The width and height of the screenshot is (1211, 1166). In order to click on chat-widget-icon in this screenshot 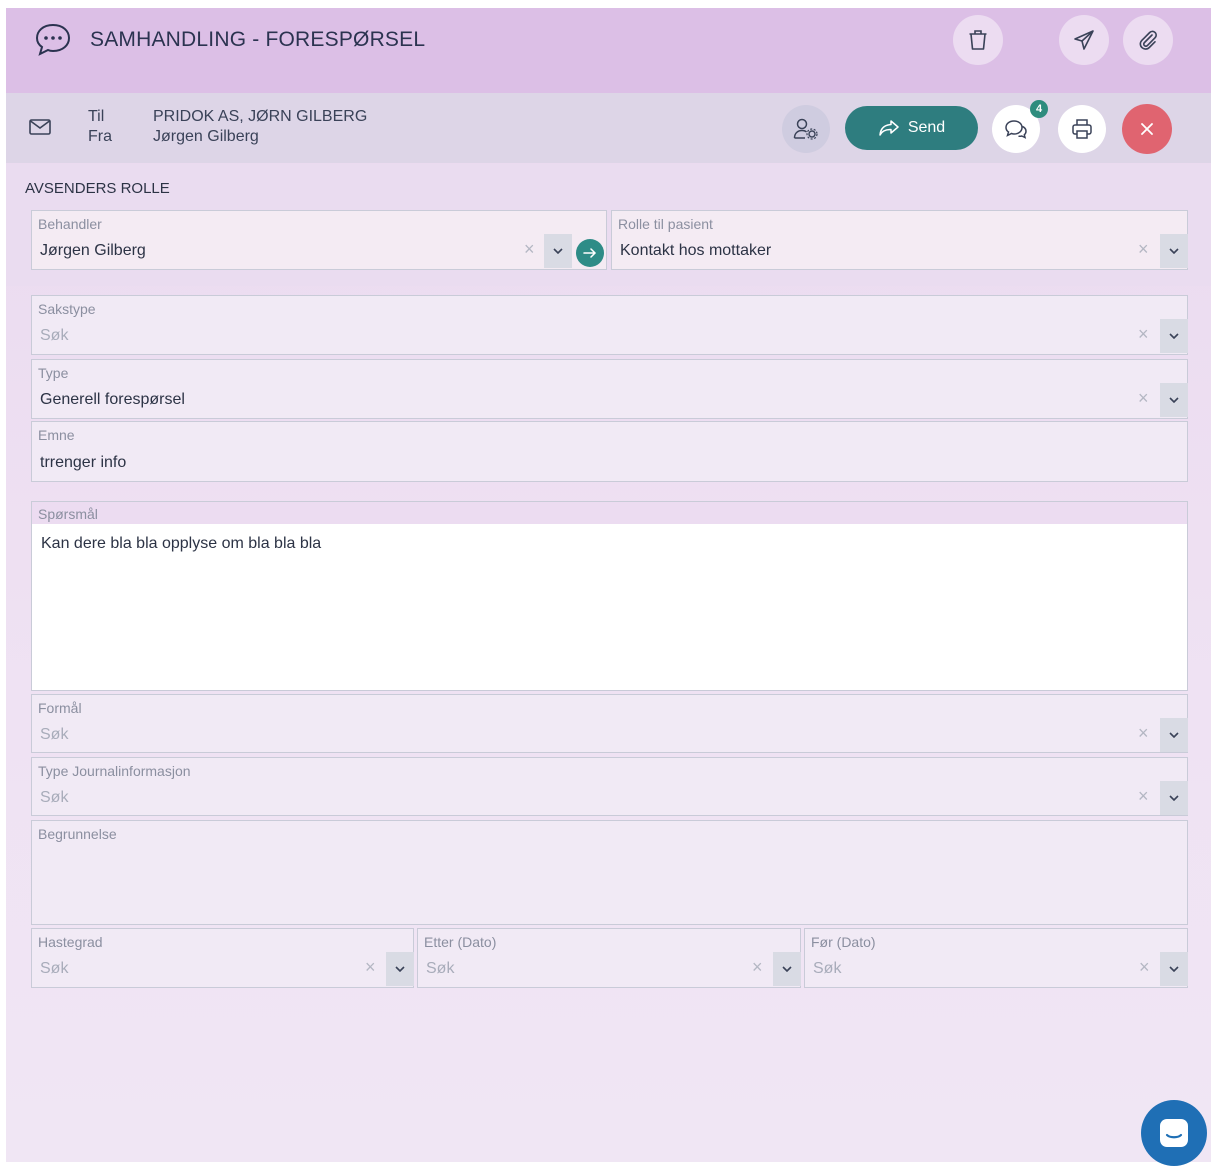, I will do `click(1174, 1133)`.